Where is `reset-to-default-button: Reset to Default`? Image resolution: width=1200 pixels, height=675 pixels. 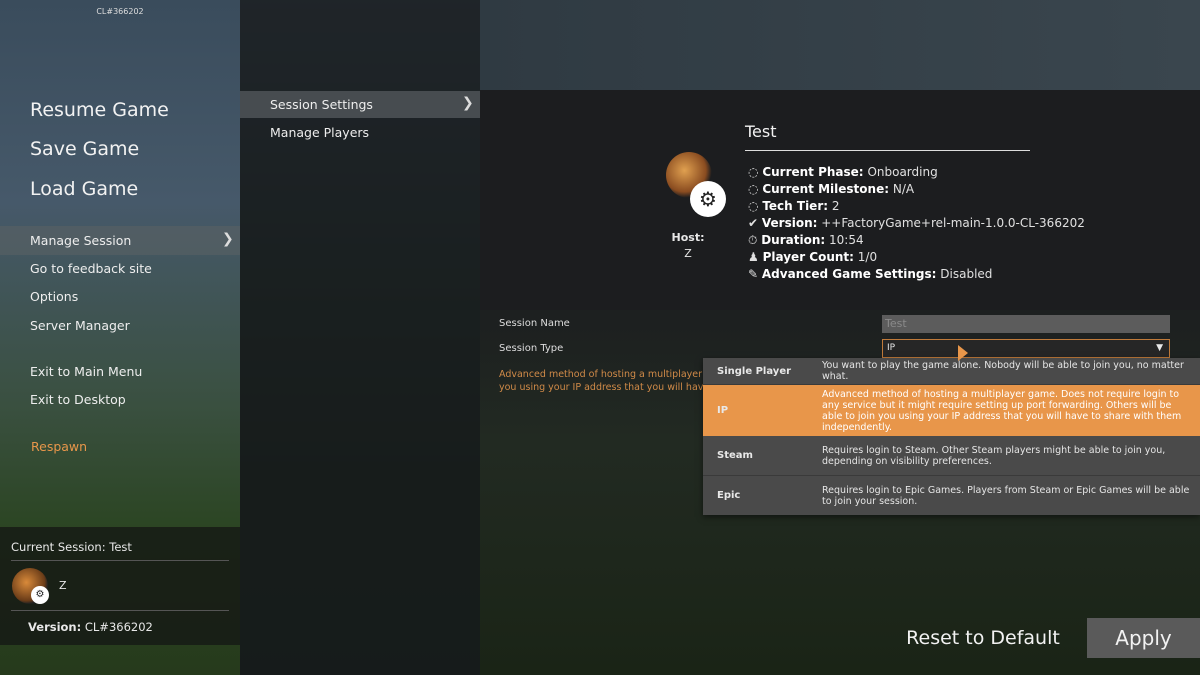 reset-to-default-button: Reset to Default is located at coordinates (983, 638).